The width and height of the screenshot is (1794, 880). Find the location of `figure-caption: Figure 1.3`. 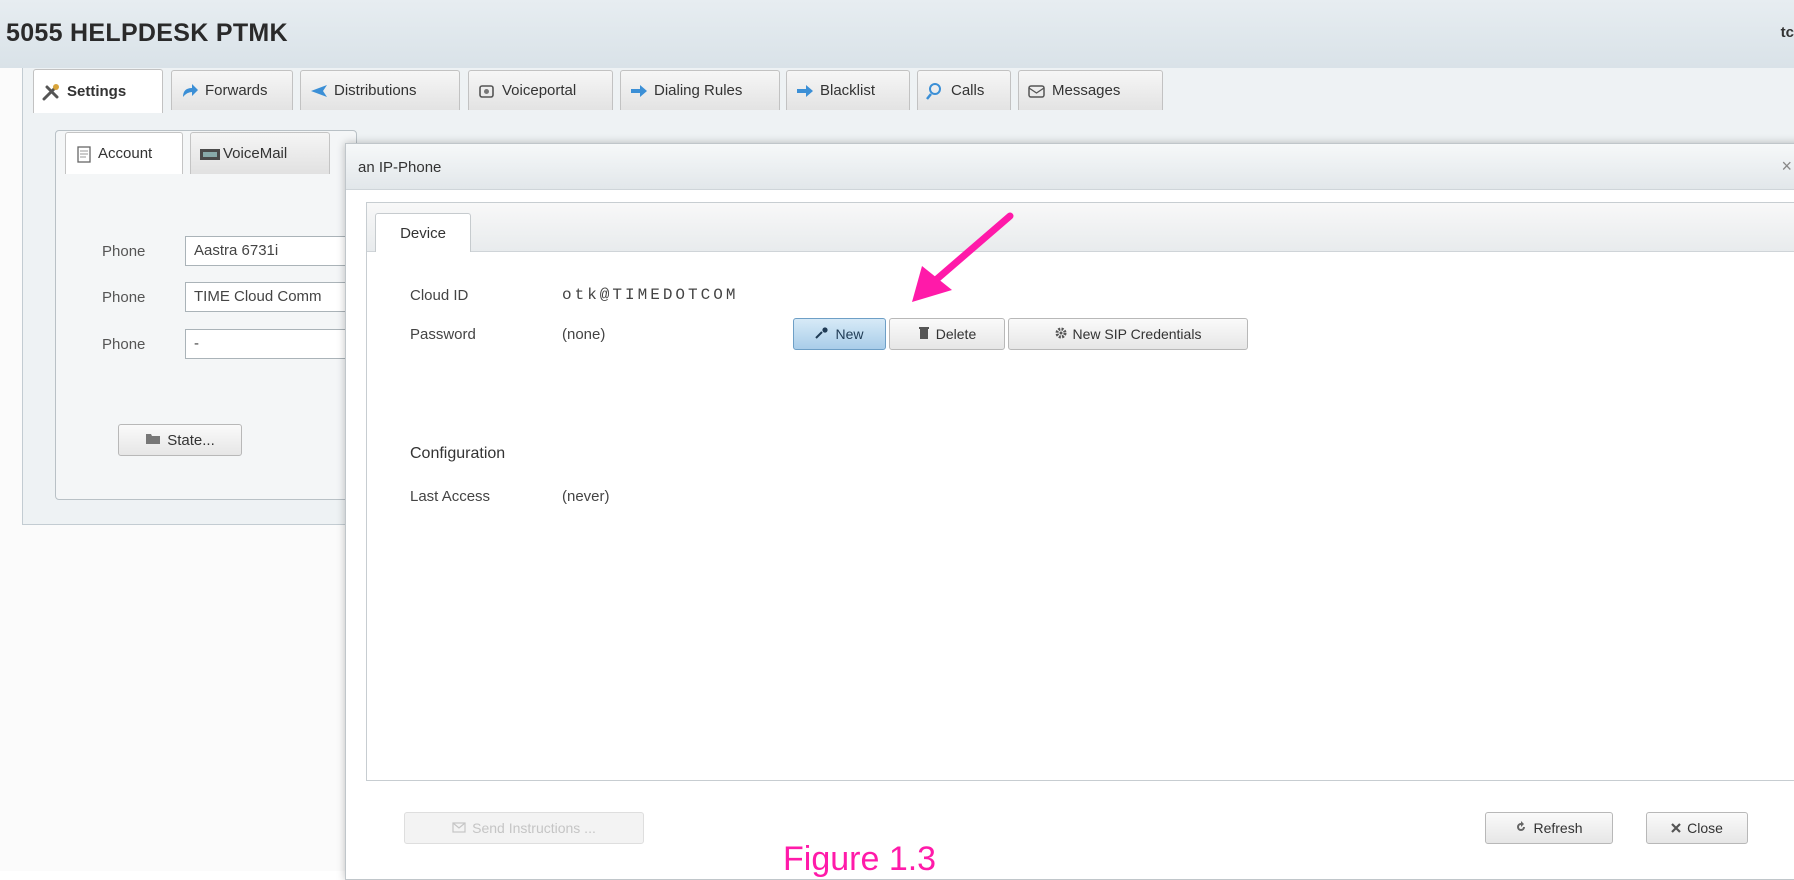

figure-caption: Figure 1.3 is located at coordinates (860, 859).